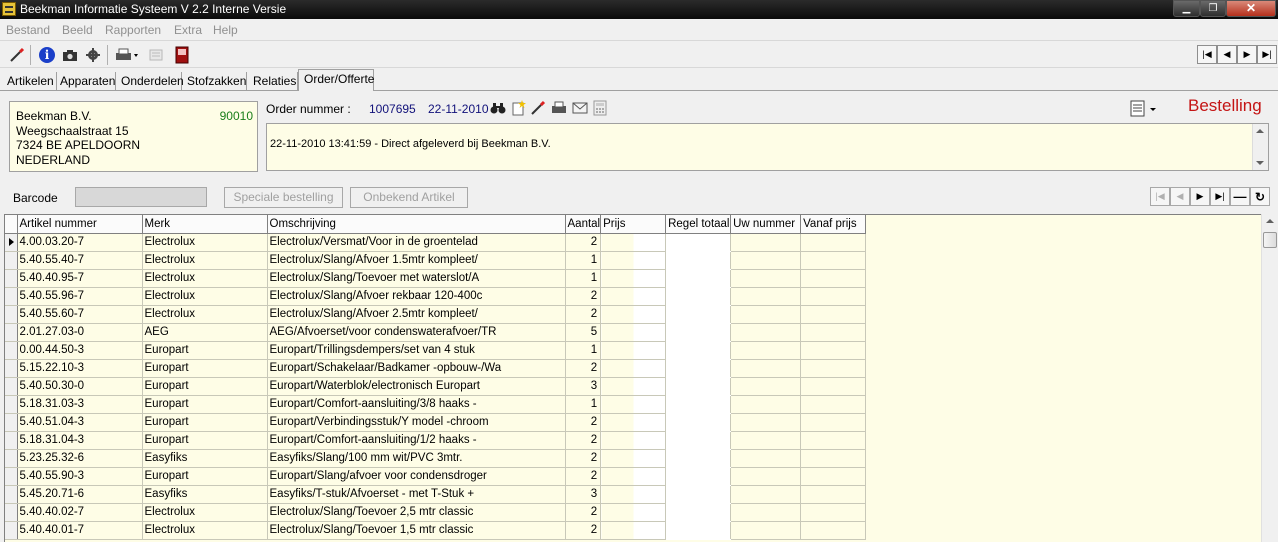  What do you see at coordinates (133, 30) in the screenshot?
I see `menu-rapporten: Rapporten` at bounding box center [133, 30].